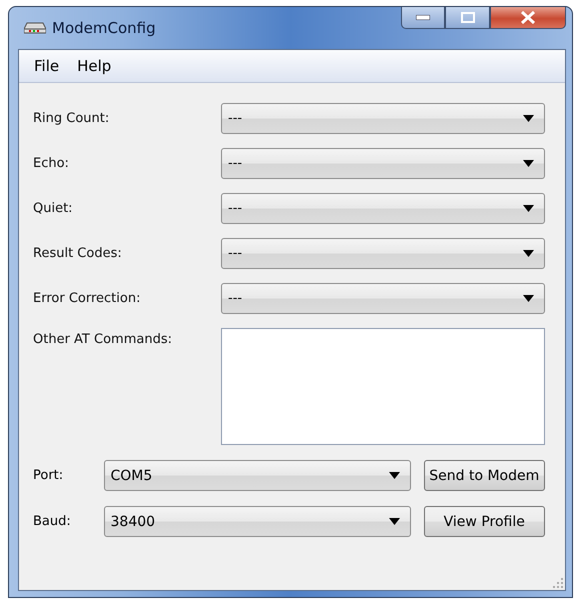  What do you see at coordinates (484, 475) in the screenshot?
I see `action-button: Send to Modem` at bounding box center [484, 475].